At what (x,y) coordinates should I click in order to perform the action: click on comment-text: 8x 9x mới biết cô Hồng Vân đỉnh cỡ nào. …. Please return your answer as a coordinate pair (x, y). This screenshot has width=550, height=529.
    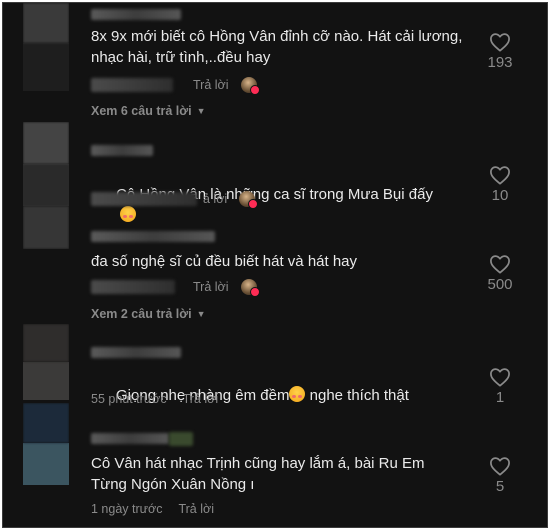
    Looking at the image, I should click on (279, 47).